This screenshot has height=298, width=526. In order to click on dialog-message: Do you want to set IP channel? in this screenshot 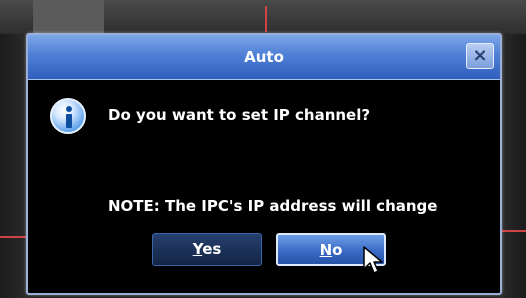, I will do `click(239, 115)`.